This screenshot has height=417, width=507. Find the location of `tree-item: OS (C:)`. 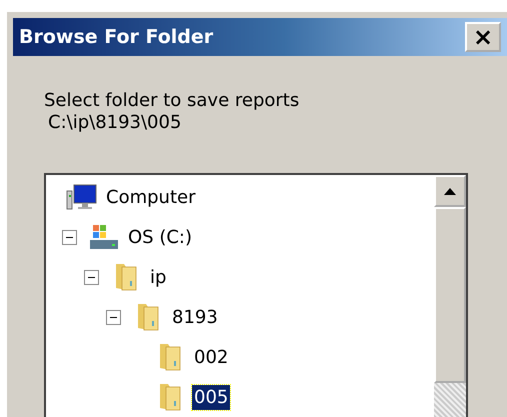

tree-item: OS (C:) is located at coordinates (160, 237).